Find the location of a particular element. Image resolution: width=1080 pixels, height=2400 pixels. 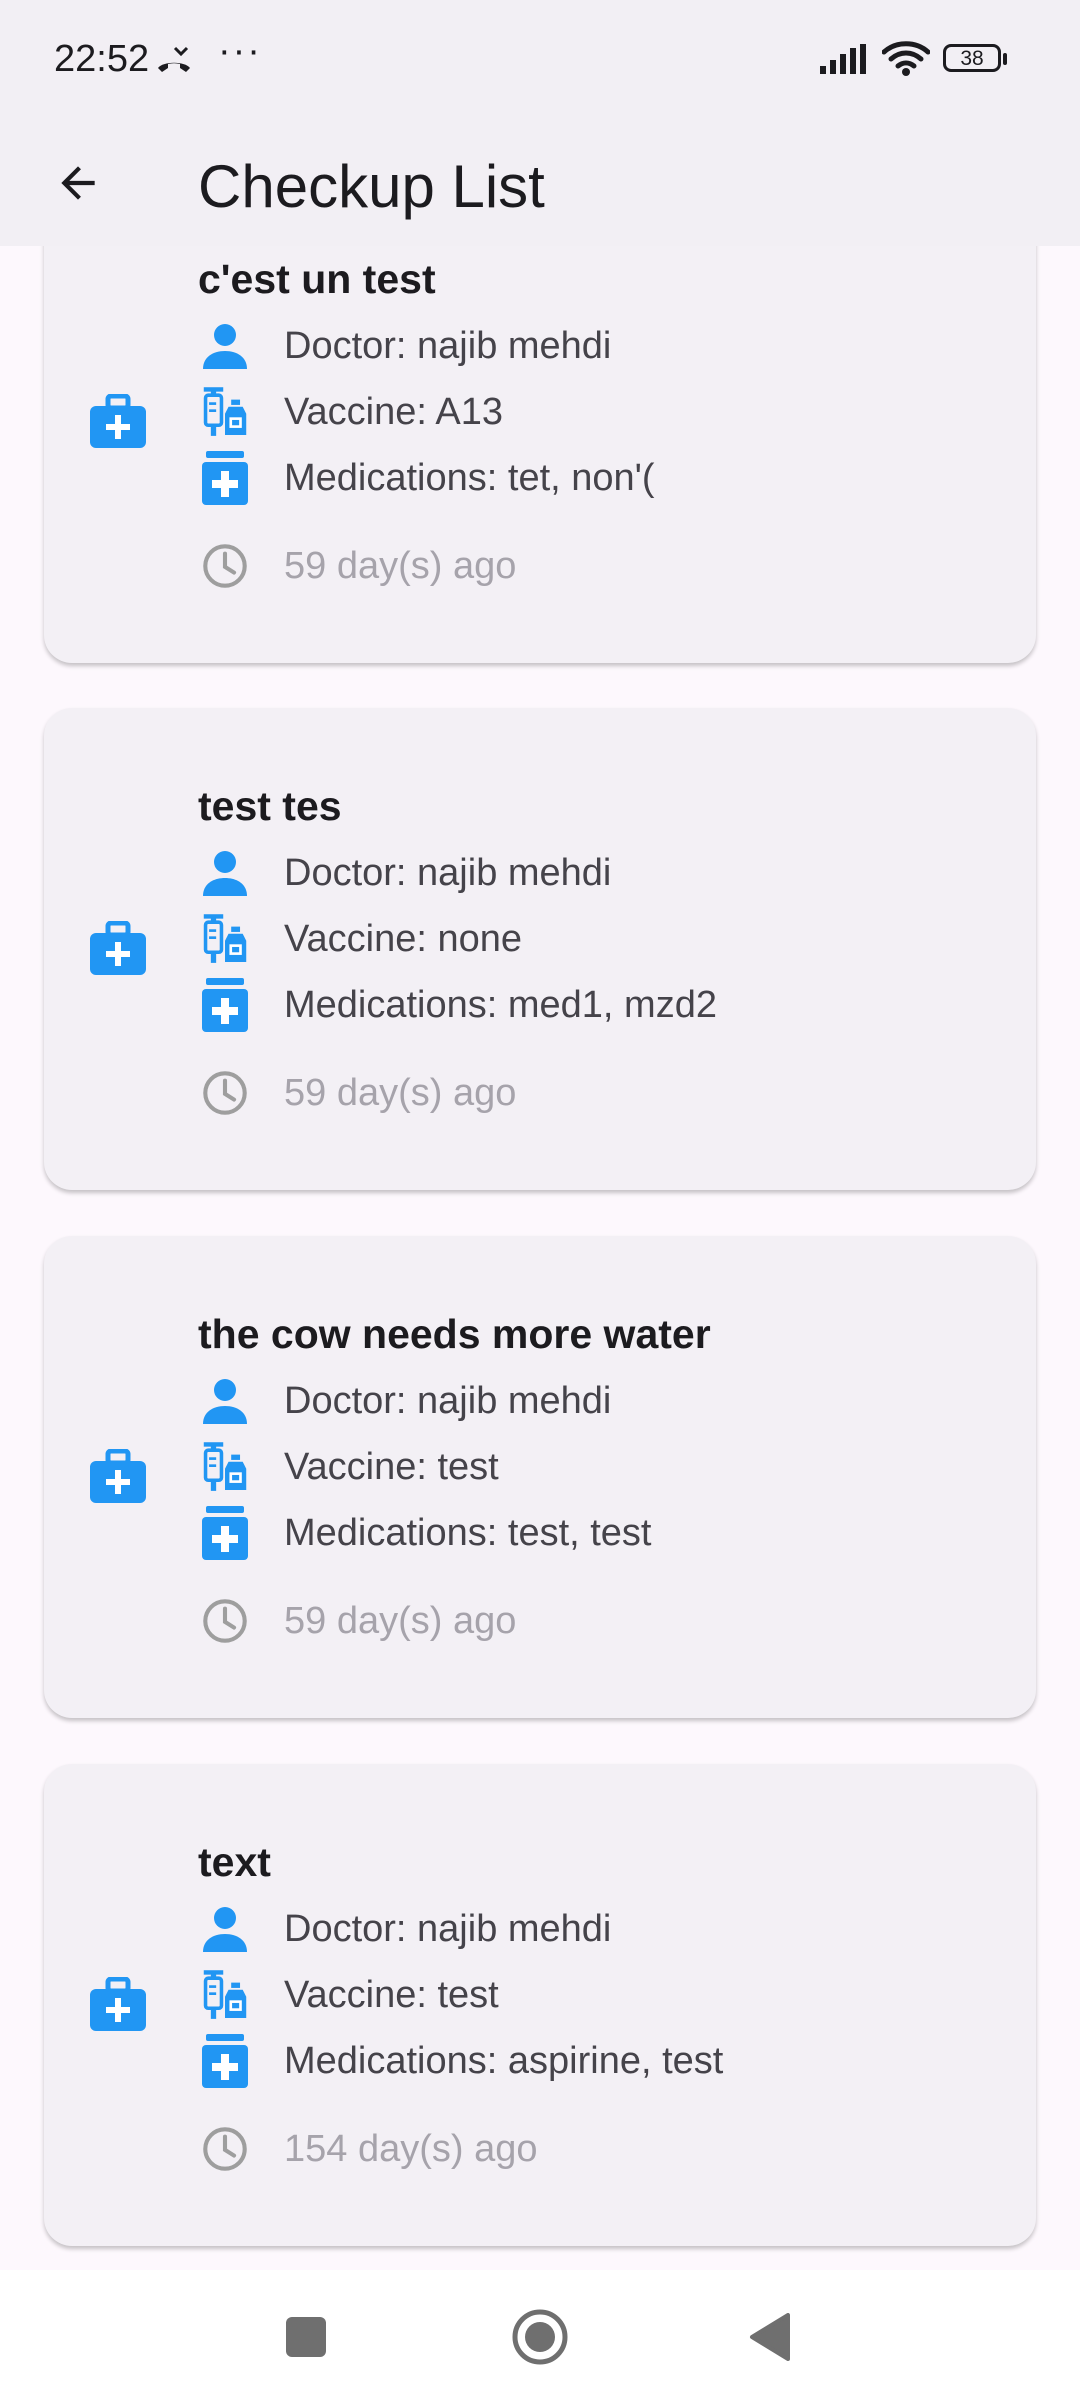

battery-level: 38 is located at coordinates (972, 58).